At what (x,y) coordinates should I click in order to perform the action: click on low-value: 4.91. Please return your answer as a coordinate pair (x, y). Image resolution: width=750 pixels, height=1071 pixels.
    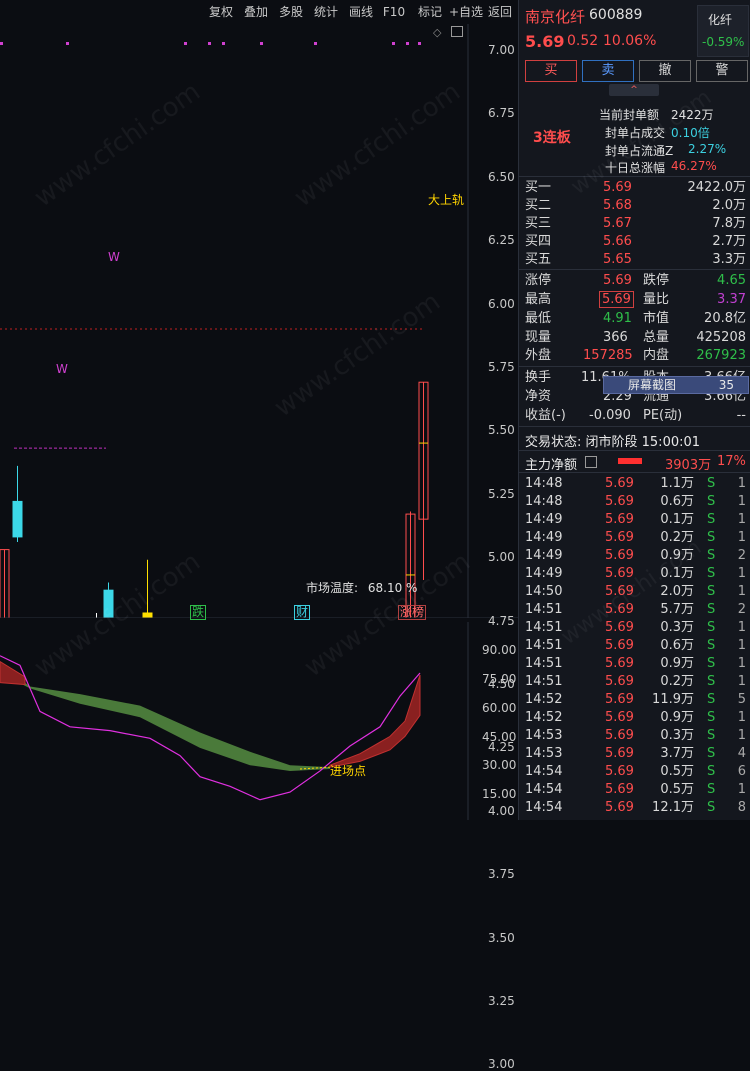
    Looking at the image, I should click on (617, 318).